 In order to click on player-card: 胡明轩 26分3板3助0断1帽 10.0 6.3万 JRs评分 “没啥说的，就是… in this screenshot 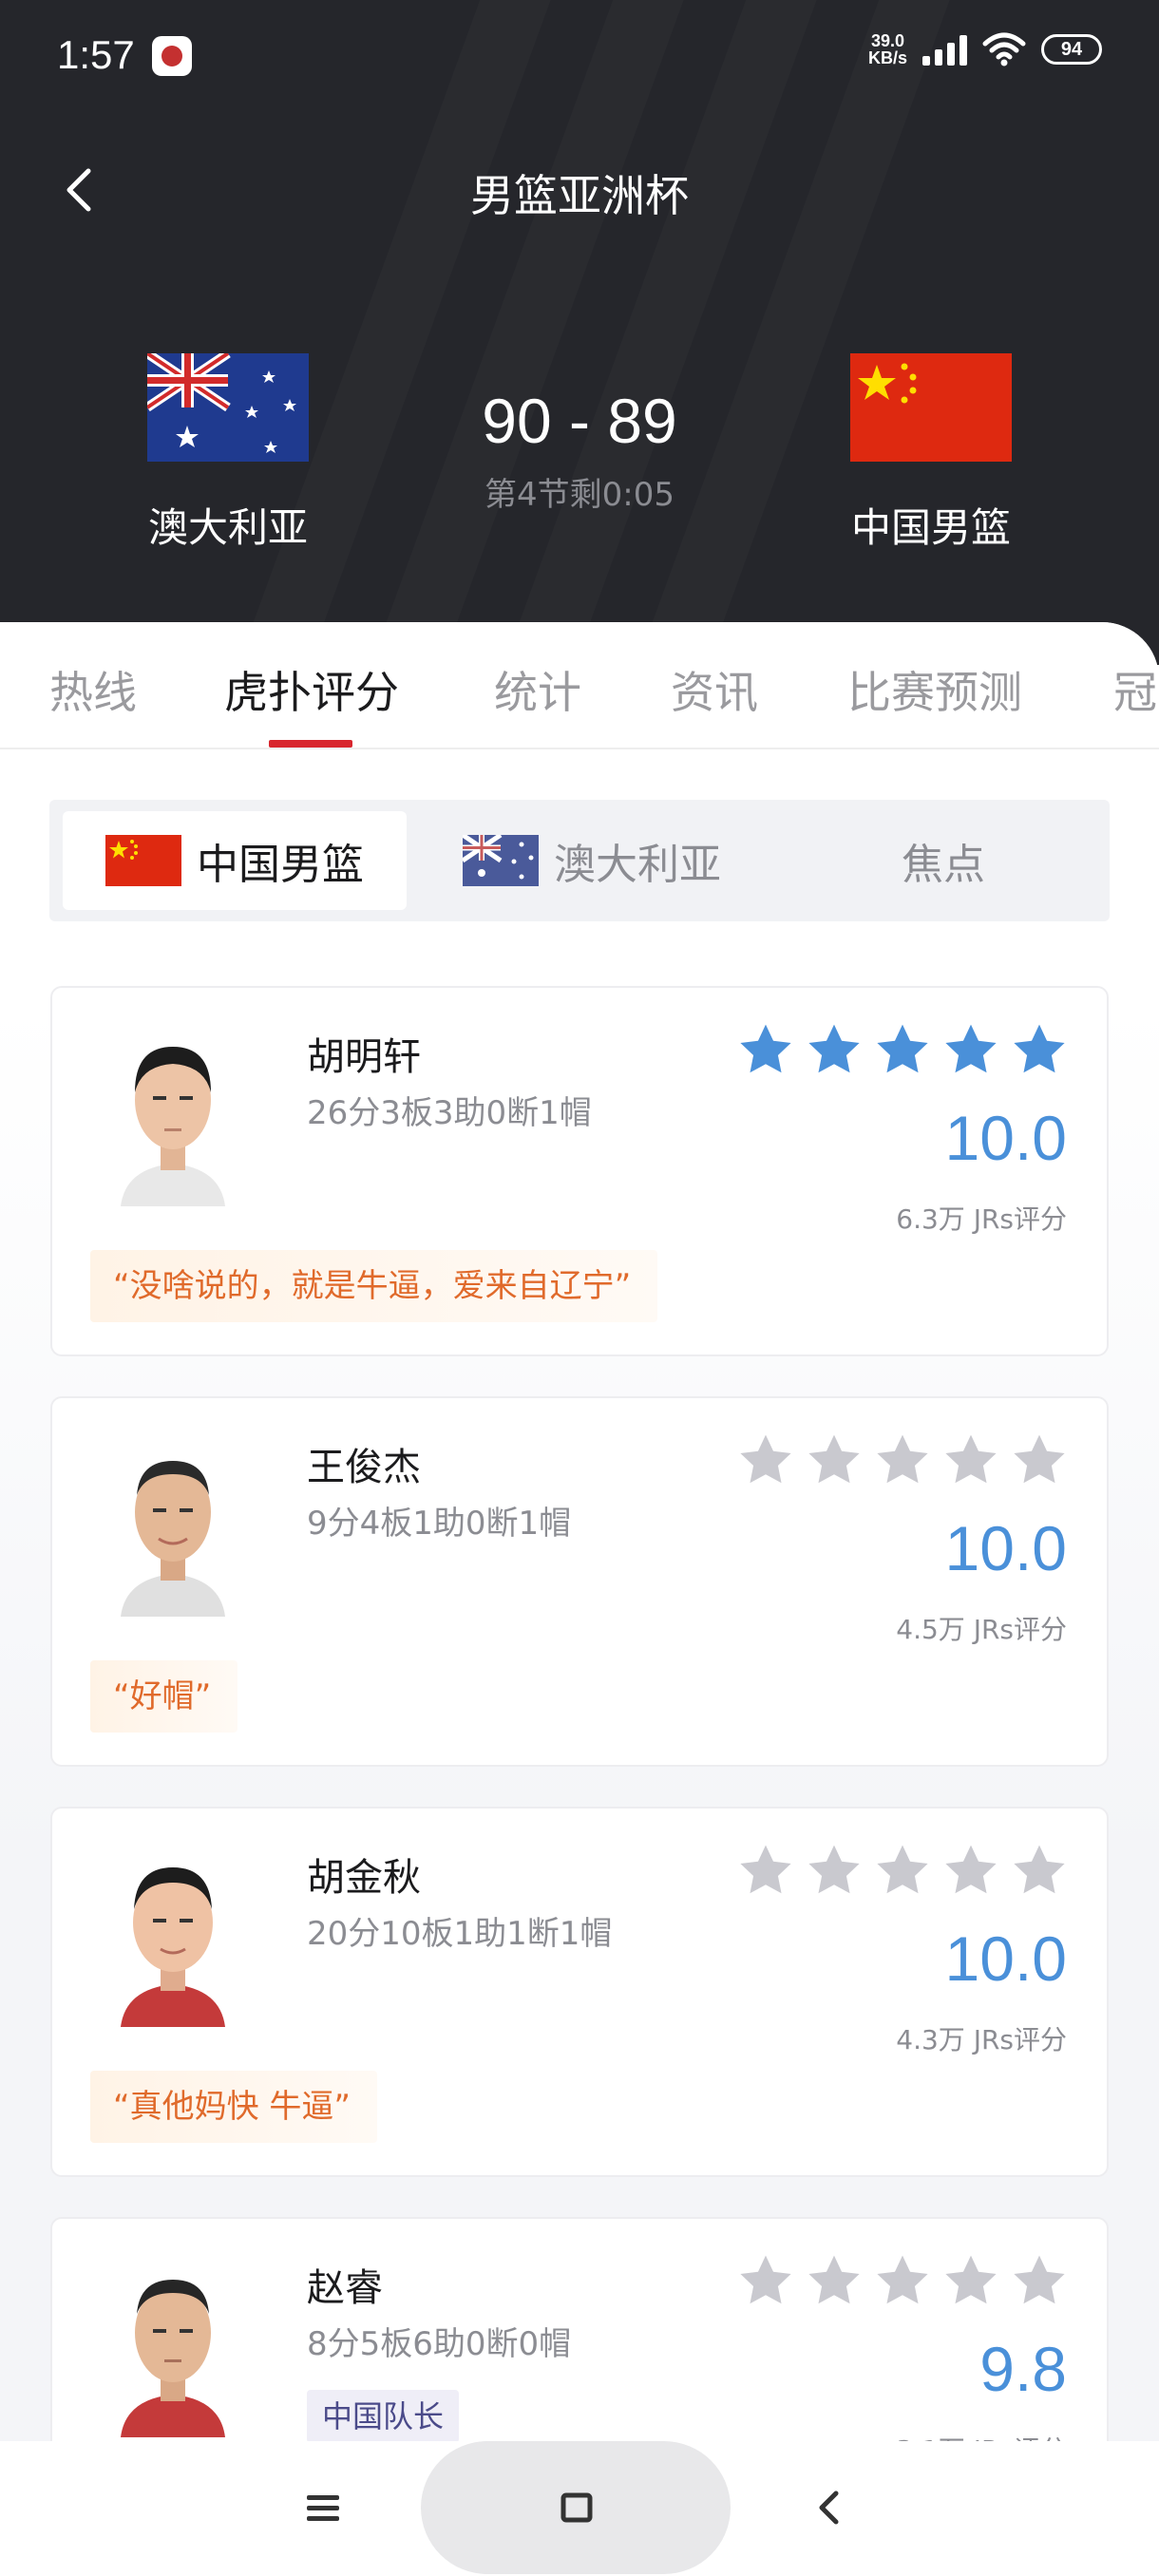, I will do `click(579, 1171)`.